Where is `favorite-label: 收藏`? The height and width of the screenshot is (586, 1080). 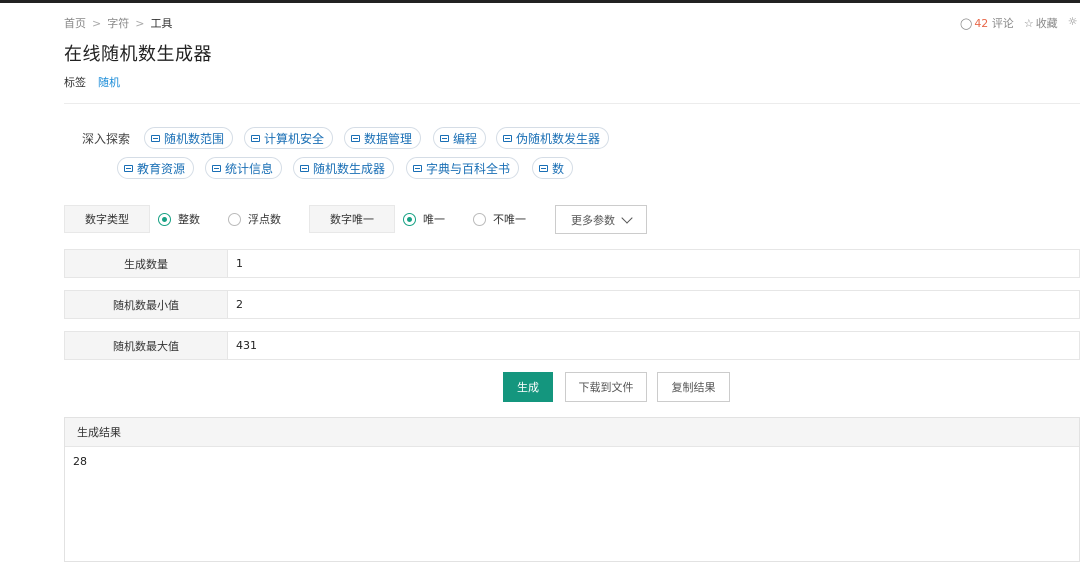
favorite-label: 收藏 is located at coordinates (1046, 23).